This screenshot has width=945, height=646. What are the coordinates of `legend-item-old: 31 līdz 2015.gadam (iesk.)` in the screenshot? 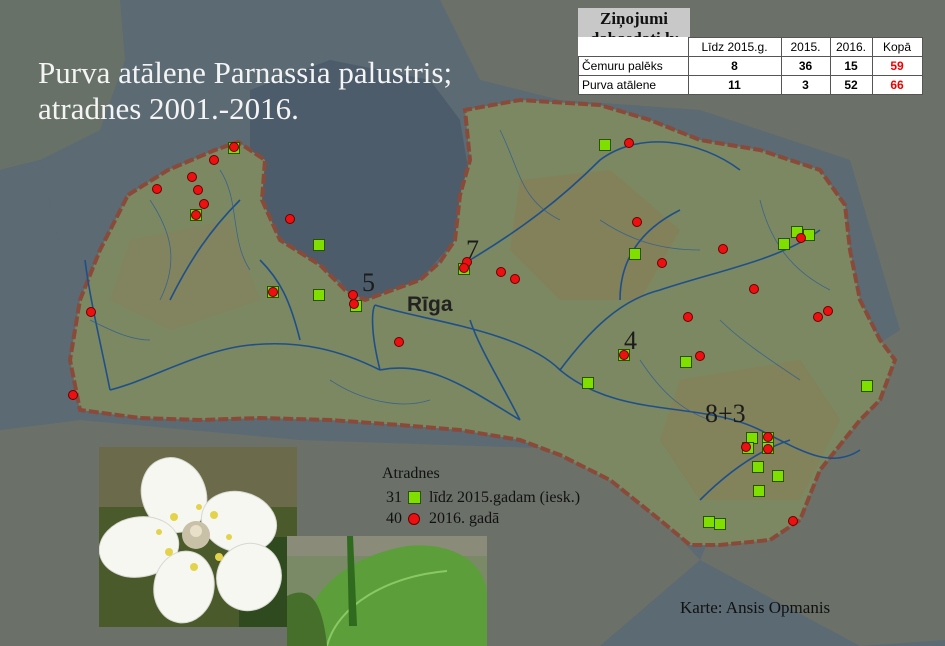 It's located at (480, 497).